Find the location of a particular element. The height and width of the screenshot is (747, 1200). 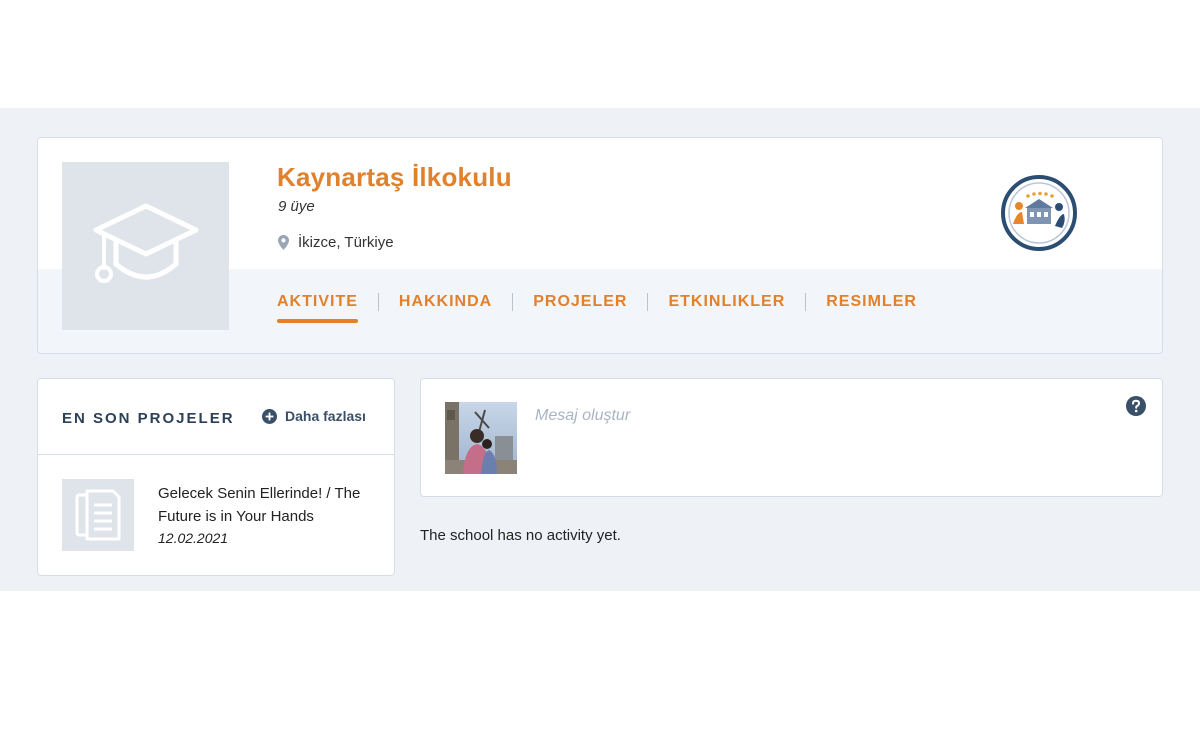

school-badge-logo is located at coordinates (1039, 213).